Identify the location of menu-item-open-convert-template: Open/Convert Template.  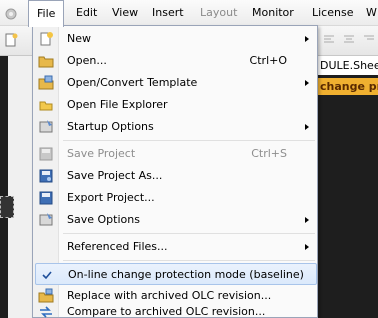
(176, 83).